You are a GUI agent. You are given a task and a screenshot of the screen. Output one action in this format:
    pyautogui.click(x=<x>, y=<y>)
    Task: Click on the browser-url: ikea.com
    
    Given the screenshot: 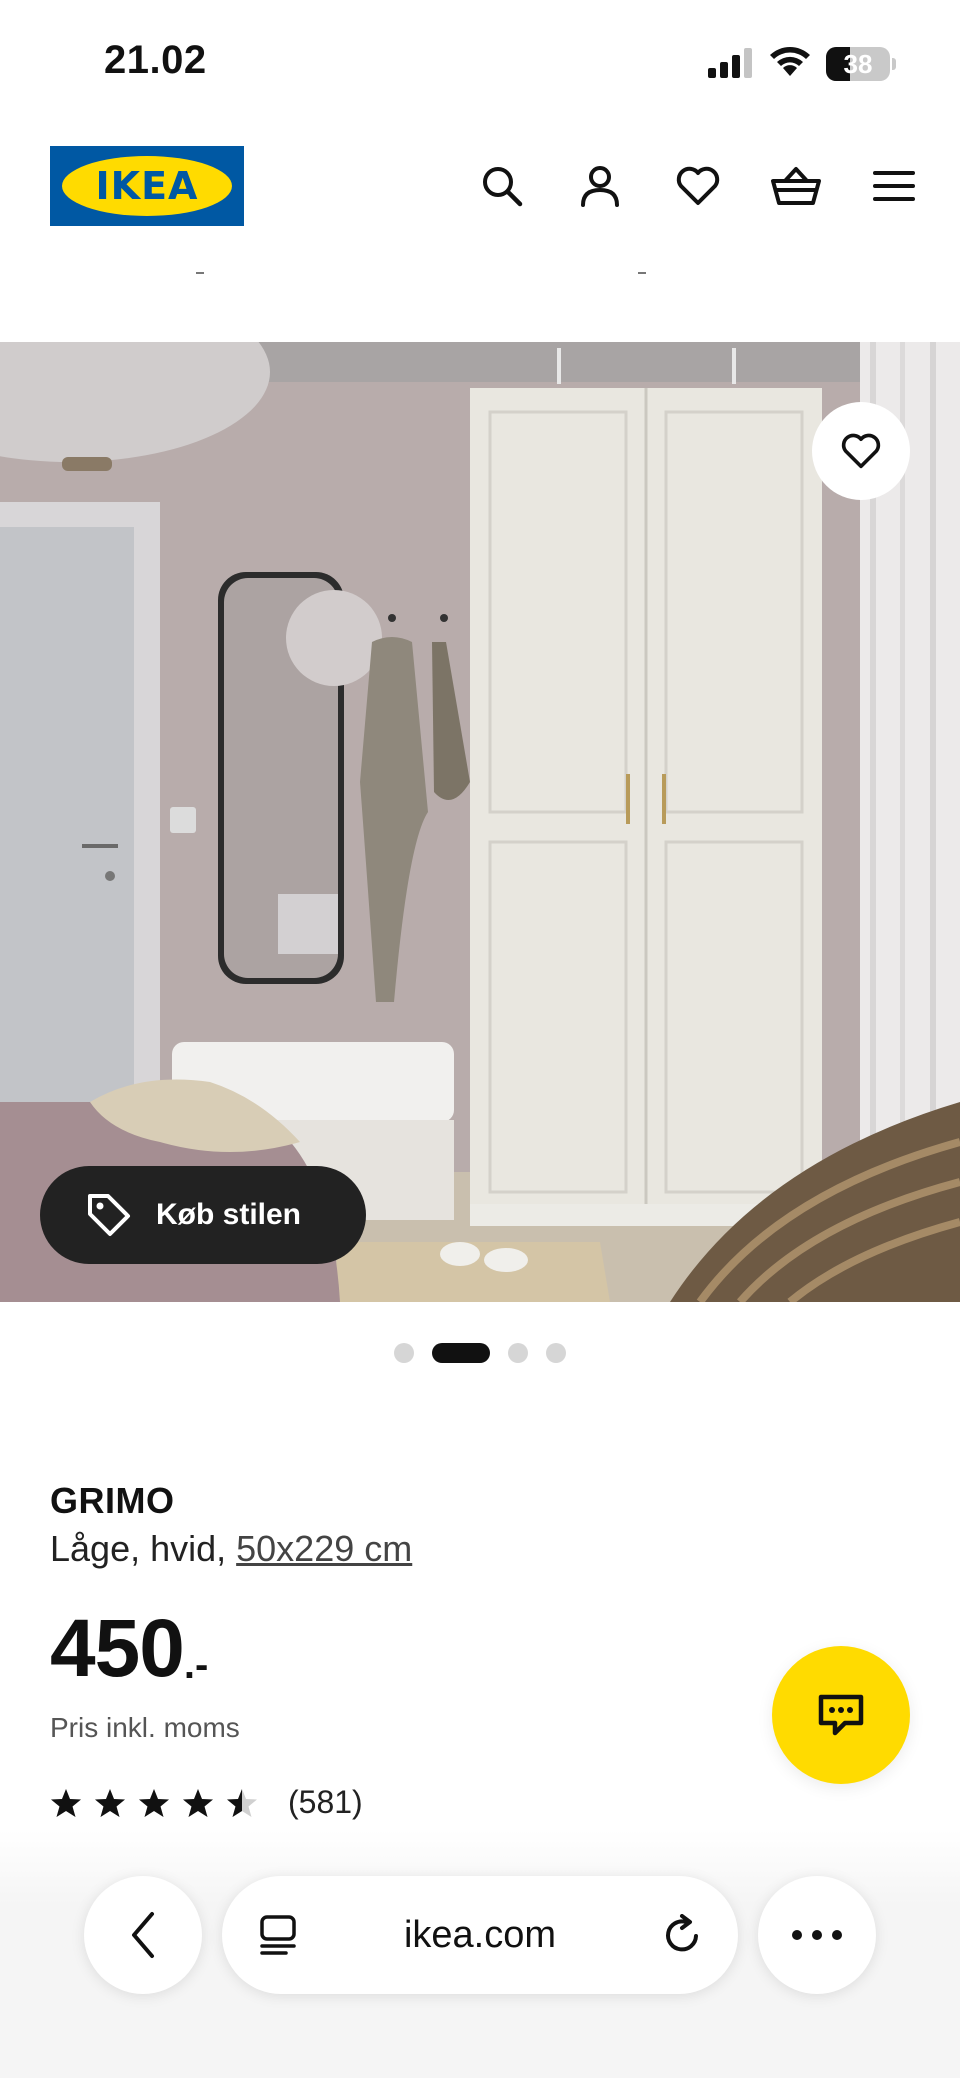 What is the action you would take?
    pyautogui.click(x=480, y=1934)
    